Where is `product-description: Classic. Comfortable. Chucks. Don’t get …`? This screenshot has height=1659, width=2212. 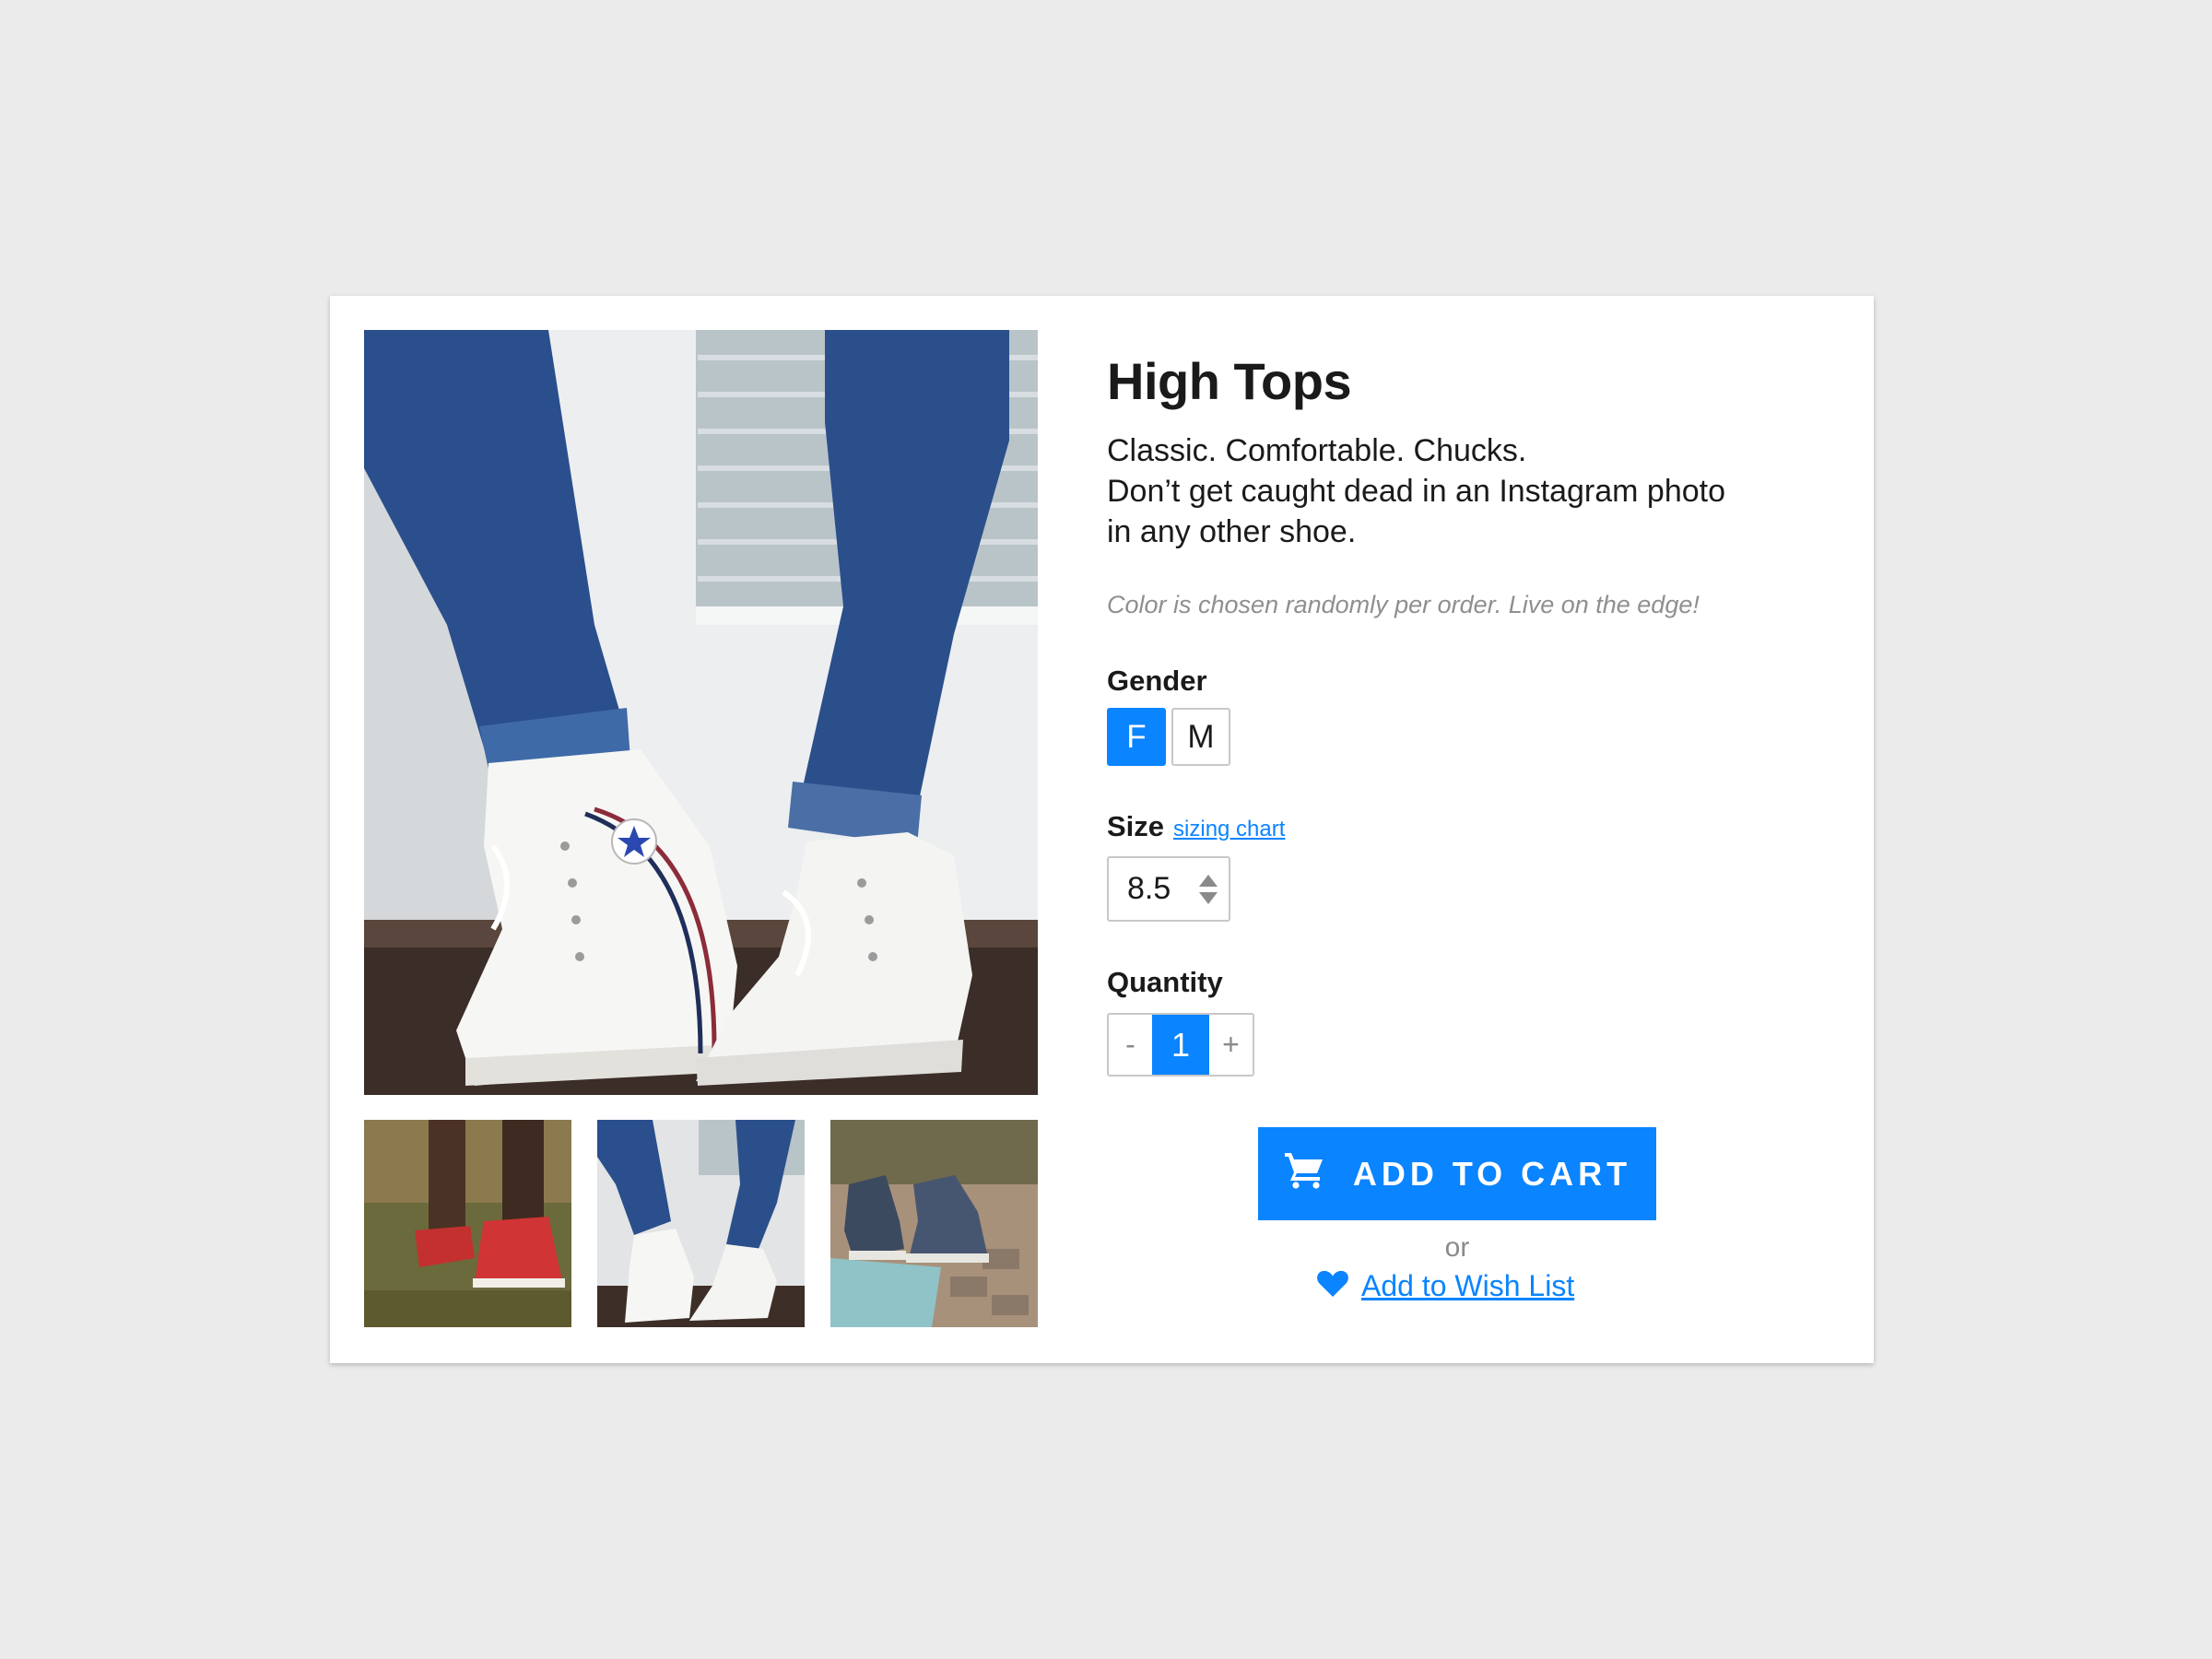
product-description: Classic. Comfortable. Chucks. Don’t get … is located at coordinates (1457, 491).